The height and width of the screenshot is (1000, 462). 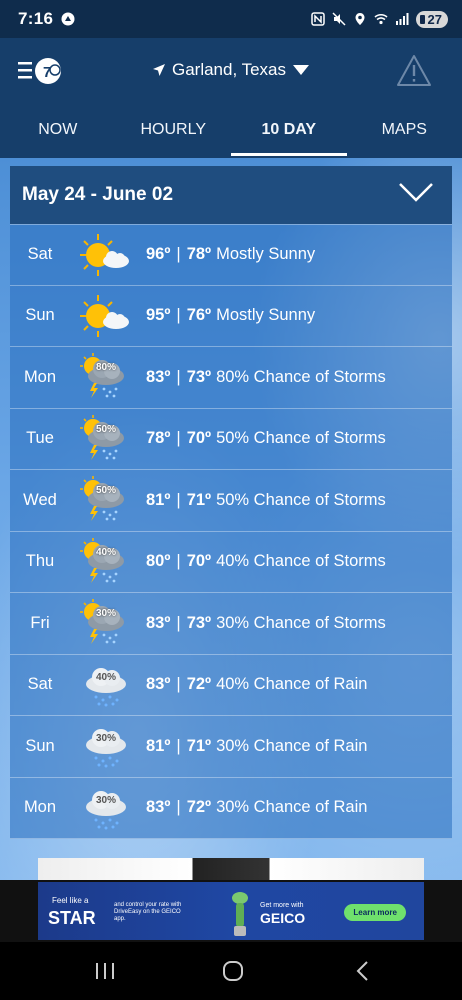 What do you see at coordinates (231, 624) in the screenshot?
I see `forecast-row: Fri 30% 83º | 73º 30% Chance of Storms` at bounding box center [231, 624].